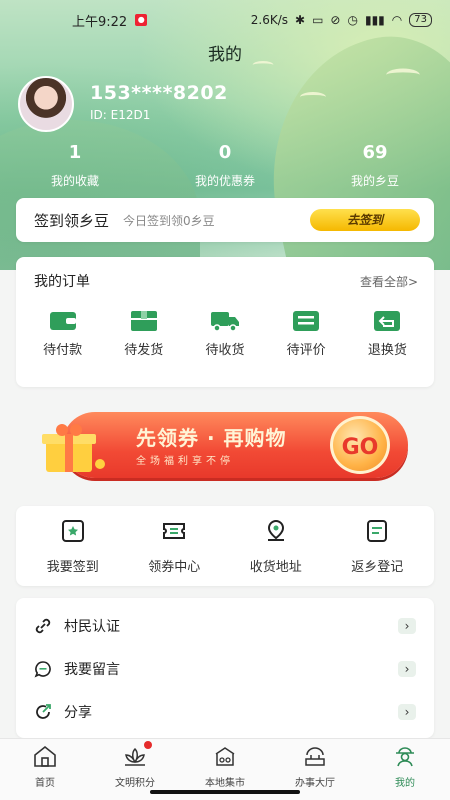 The width and height of the screenshot is (450, 800). I want to click on stat-label: 我的收藏, so click(74, 181).